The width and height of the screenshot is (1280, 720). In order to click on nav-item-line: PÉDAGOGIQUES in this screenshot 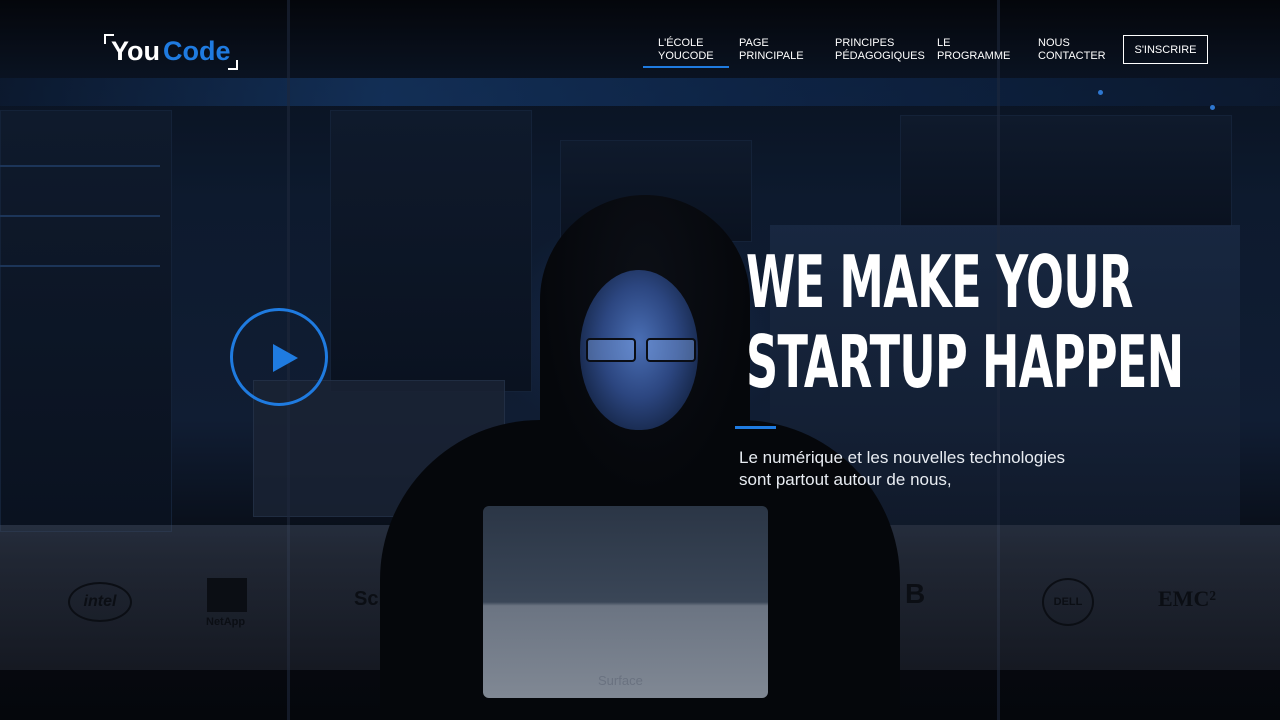, I will do `click(880, 56)`.